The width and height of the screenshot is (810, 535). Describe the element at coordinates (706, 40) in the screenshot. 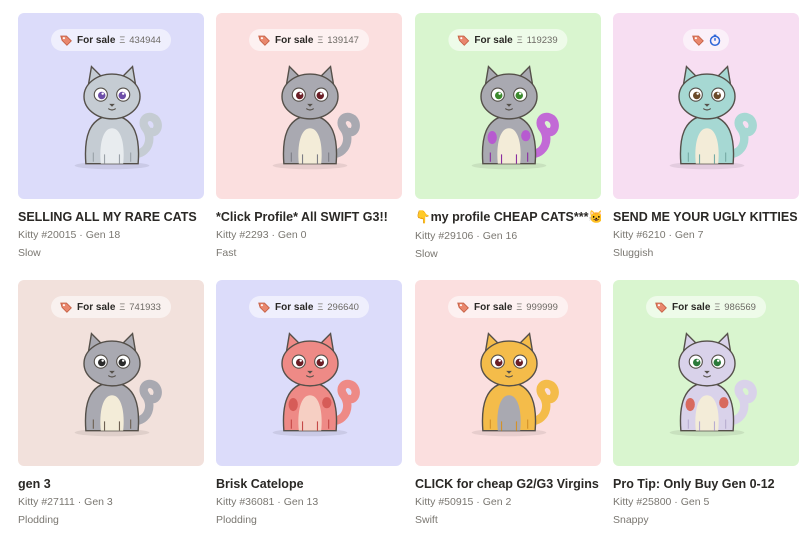

I see `status-badge` at that location.